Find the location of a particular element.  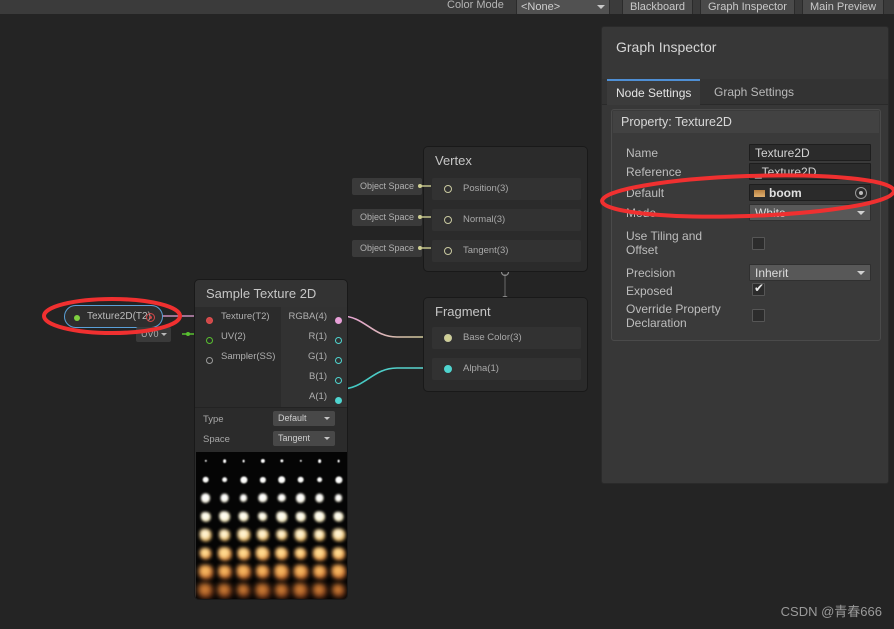

vertex-slot-normal-label: Normal(3) is located at coordinates (484, 219).